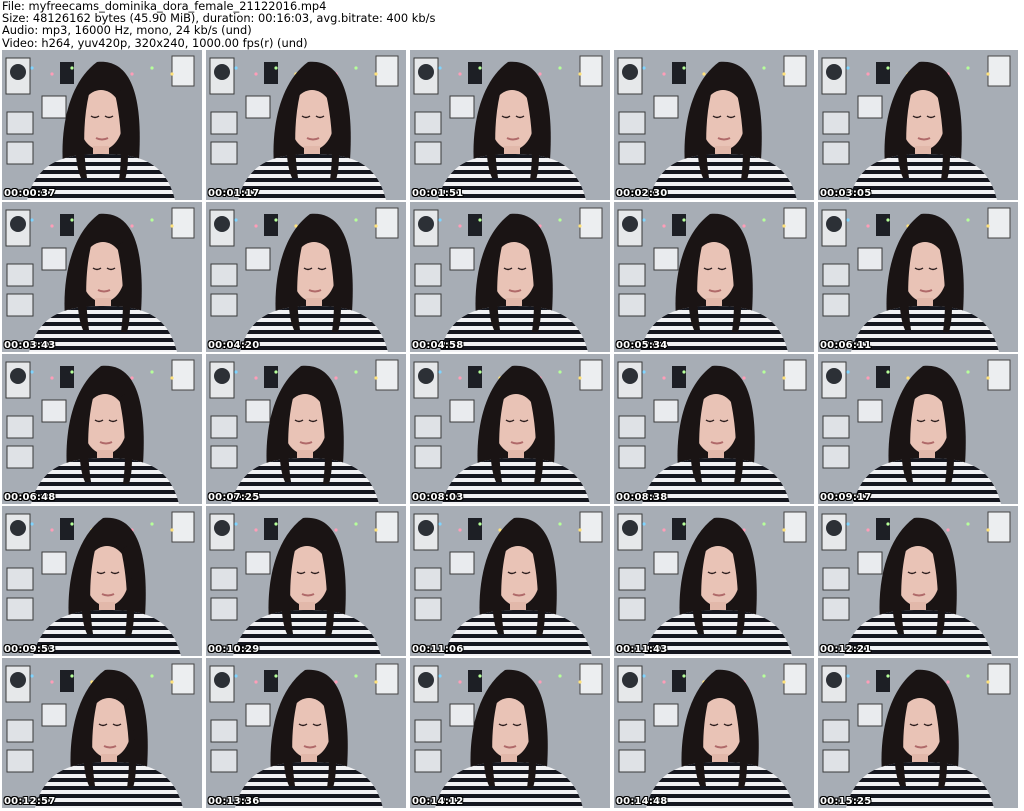 Image resolution: width=1024 pixels, height=811 pixels. Describe the element at coordinates (234, 497) in the screenshot. I see `thumbnail-timestamp: 00:07:25` at that location.